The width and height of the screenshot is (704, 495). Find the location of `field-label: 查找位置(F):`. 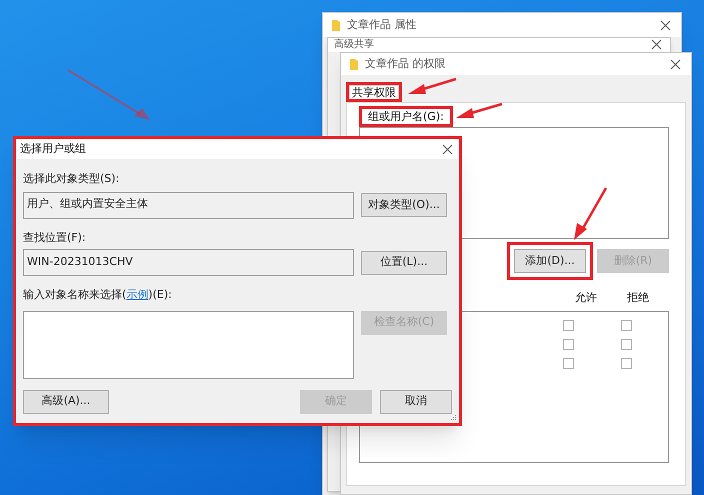

field-label: 查找位置(F): is located at coordinates (55, 238).